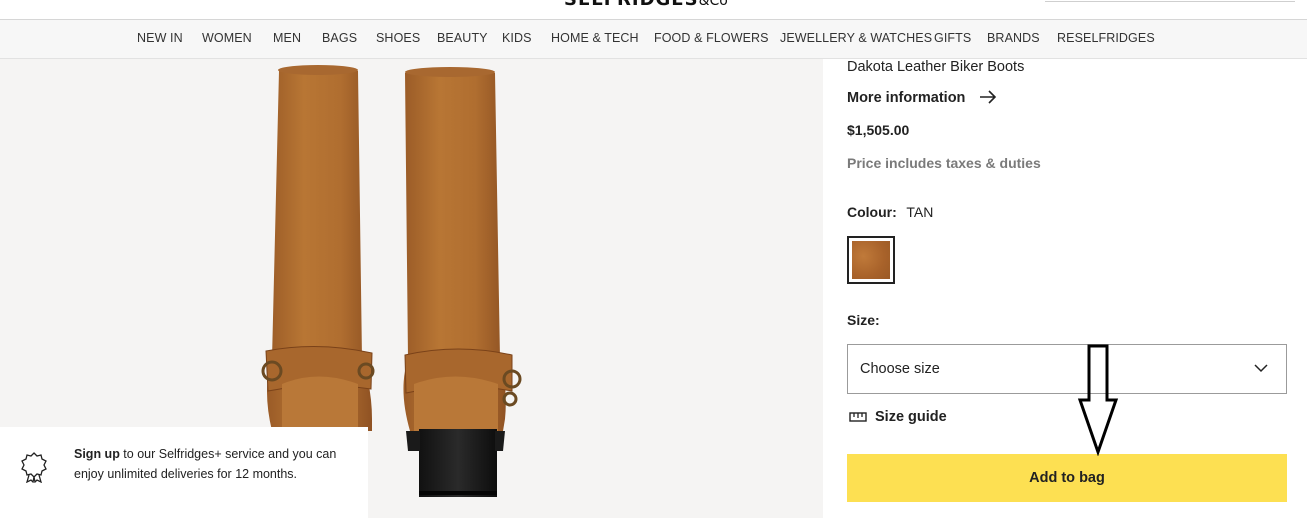 The width and height of the screenshot is (1307, 518). I want to click on ruler-icon, so click(858, 417).